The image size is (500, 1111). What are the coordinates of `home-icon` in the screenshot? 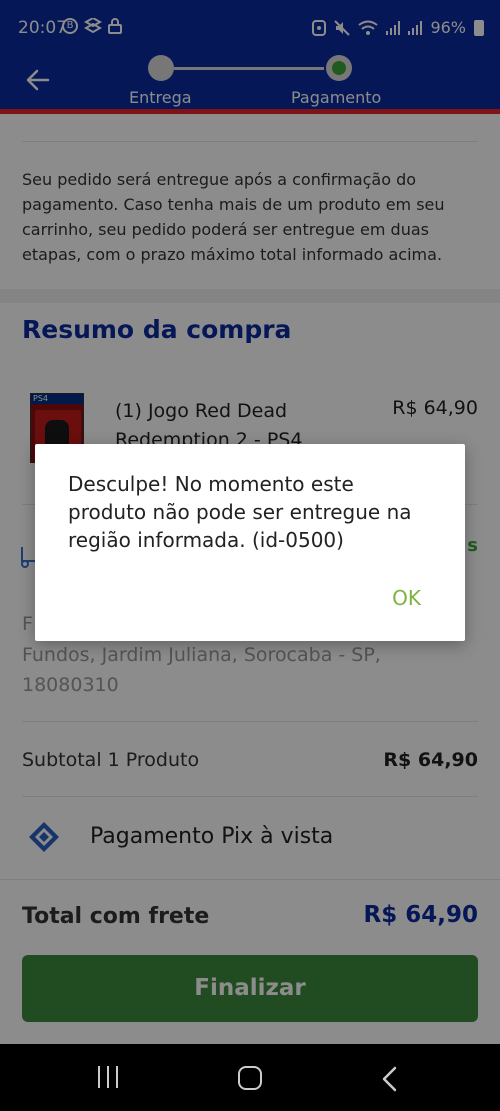 It's located at (250, 1078).